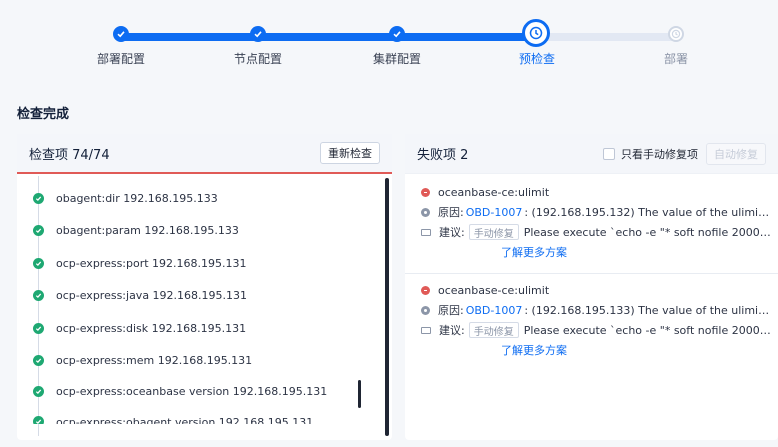 The height and width of the screenshot is (447, 778). I want to click on list-item: ocp-express:mem 192.168.195.131, so click(142, 360).